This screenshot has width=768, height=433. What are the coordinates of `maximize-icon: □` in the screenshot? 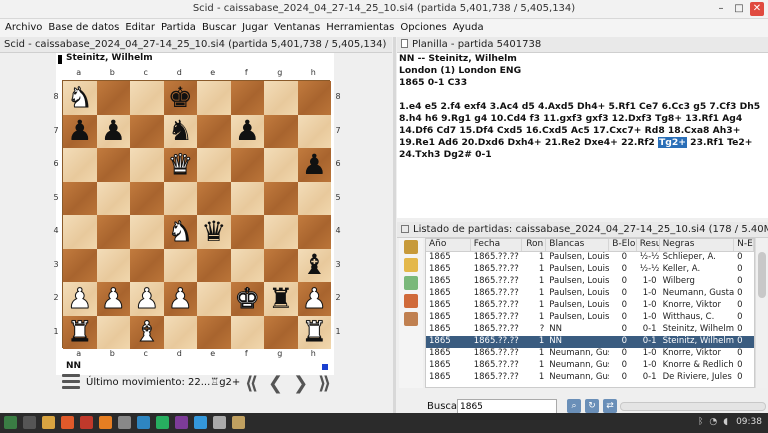 It's located at (739, 9).